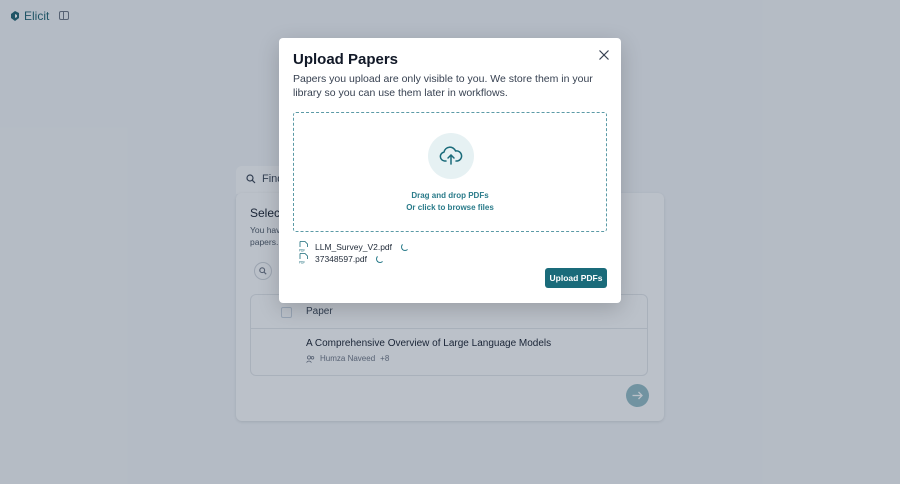 The image size is (900, 484). I want to click on cloud-upload-icon, so click(451, 155).